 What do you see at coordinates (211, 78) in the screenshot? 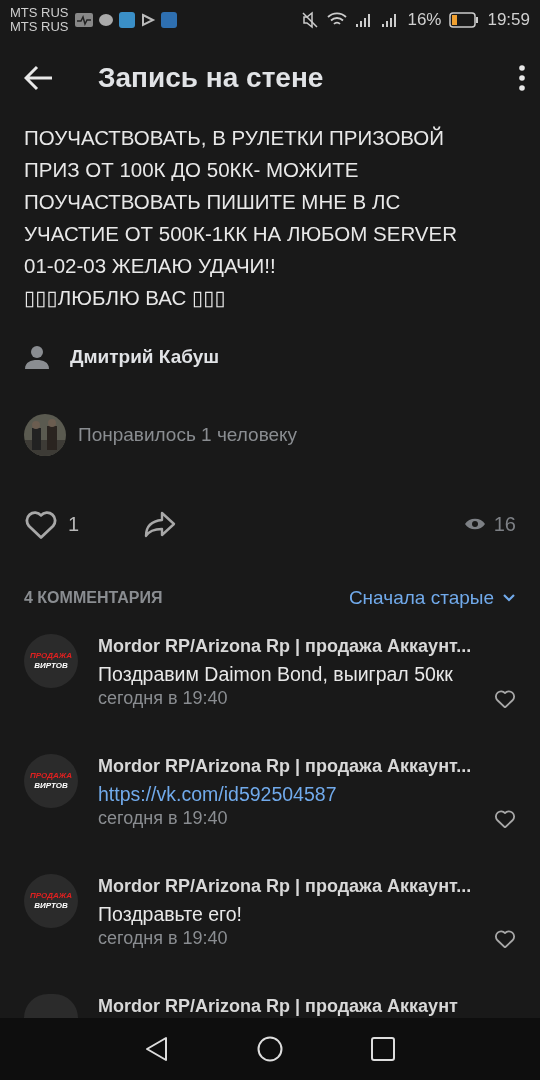
I see `page-title: Запись на стене` at bounding box center [211, 78].